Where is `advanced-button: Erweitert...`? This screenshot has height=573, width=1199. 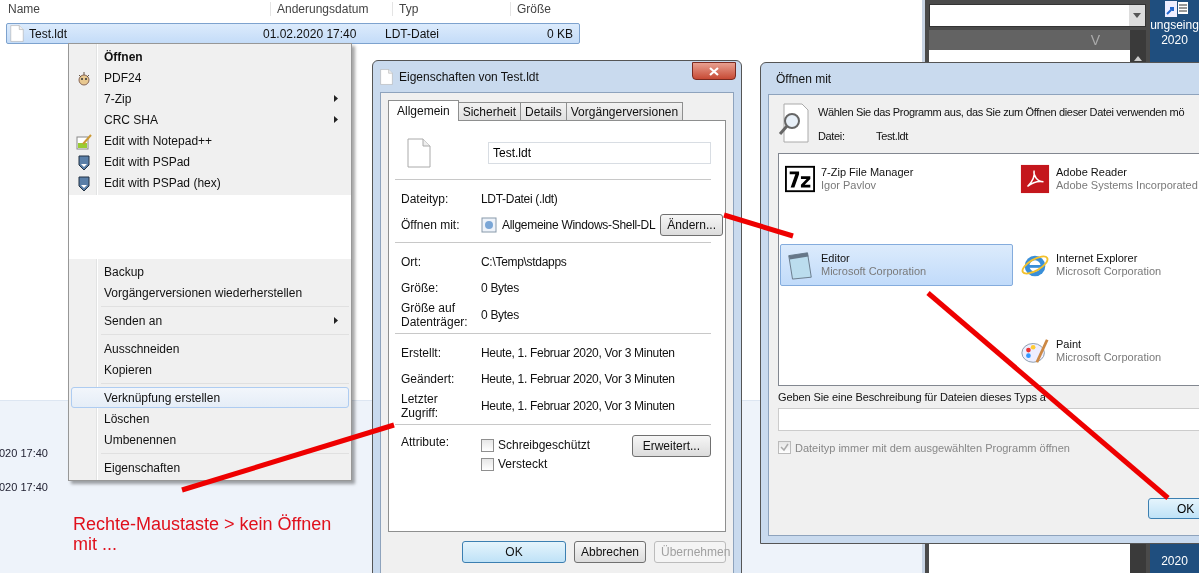
advanced-button: Erweitert... is located at coordinates (671, 446).